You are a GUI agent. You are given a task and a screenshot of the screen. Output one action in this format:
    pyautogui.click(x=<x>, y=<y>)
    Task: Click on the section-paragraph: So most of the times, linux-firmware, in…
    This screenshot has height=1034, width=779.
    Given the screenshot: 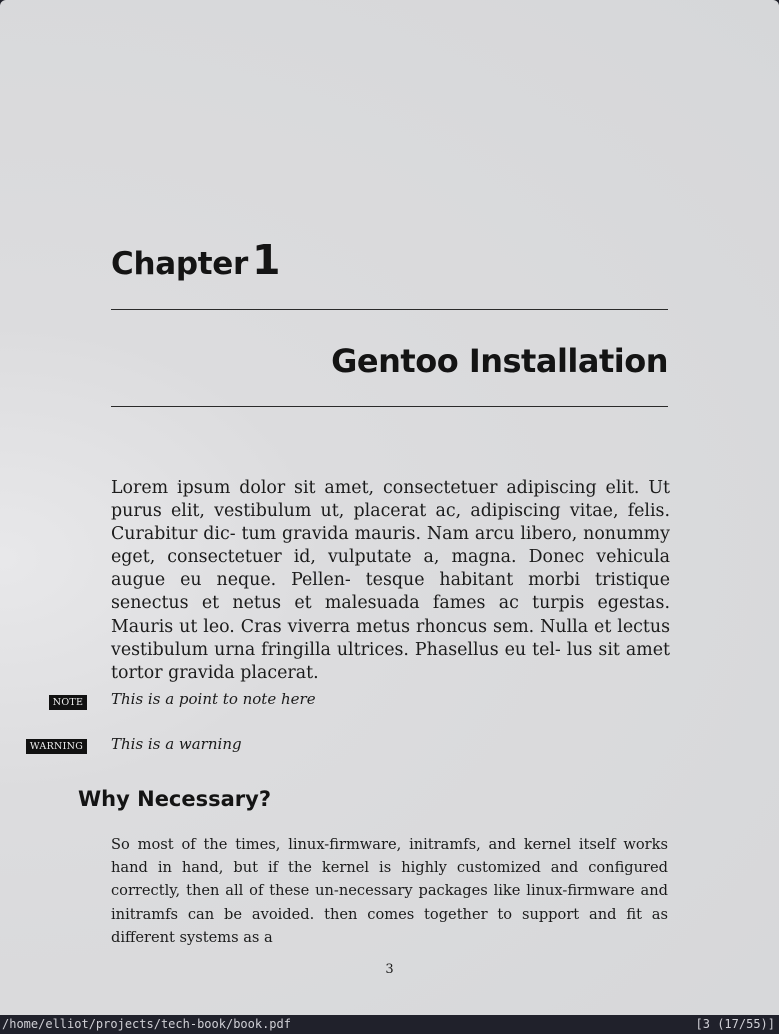 What is the action you would take?
    pyautogui.click(x=389, y=891)
    